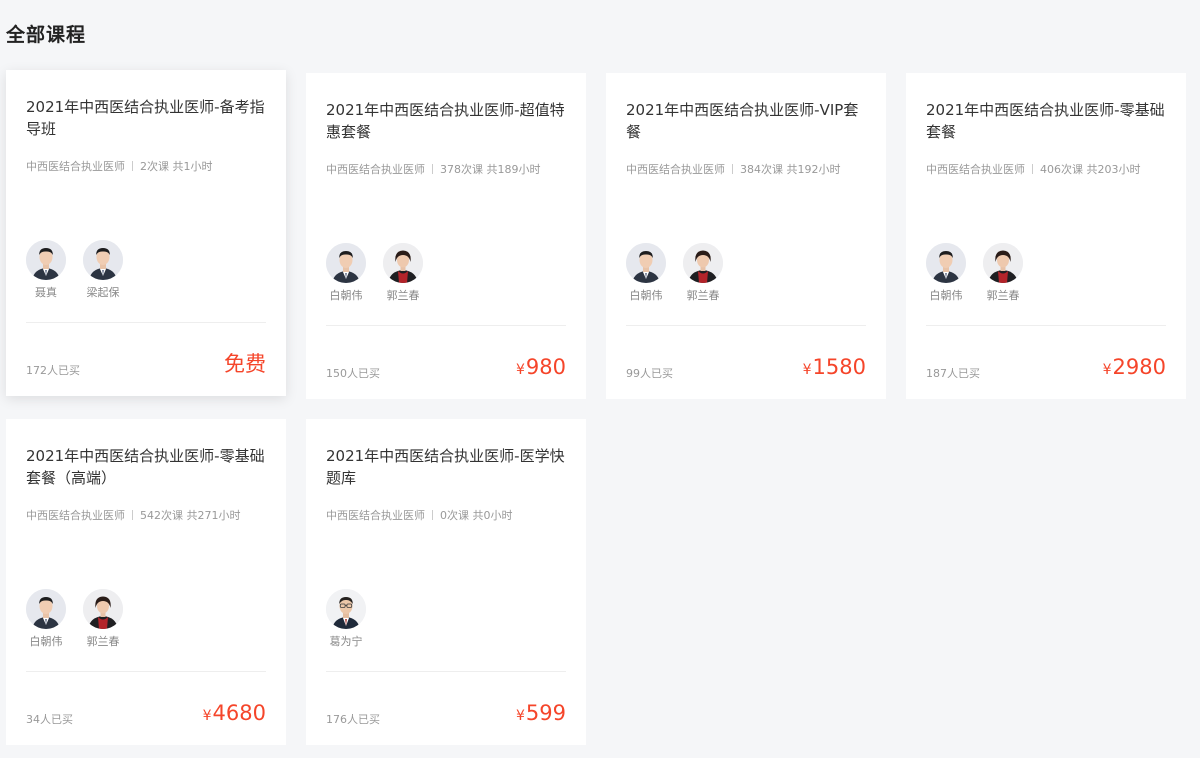 The width and height of the screenshot is (1200, 758). I want to click on course-meta: 中西医结合执业医师 2次课 共1小时, so click(119, 166).